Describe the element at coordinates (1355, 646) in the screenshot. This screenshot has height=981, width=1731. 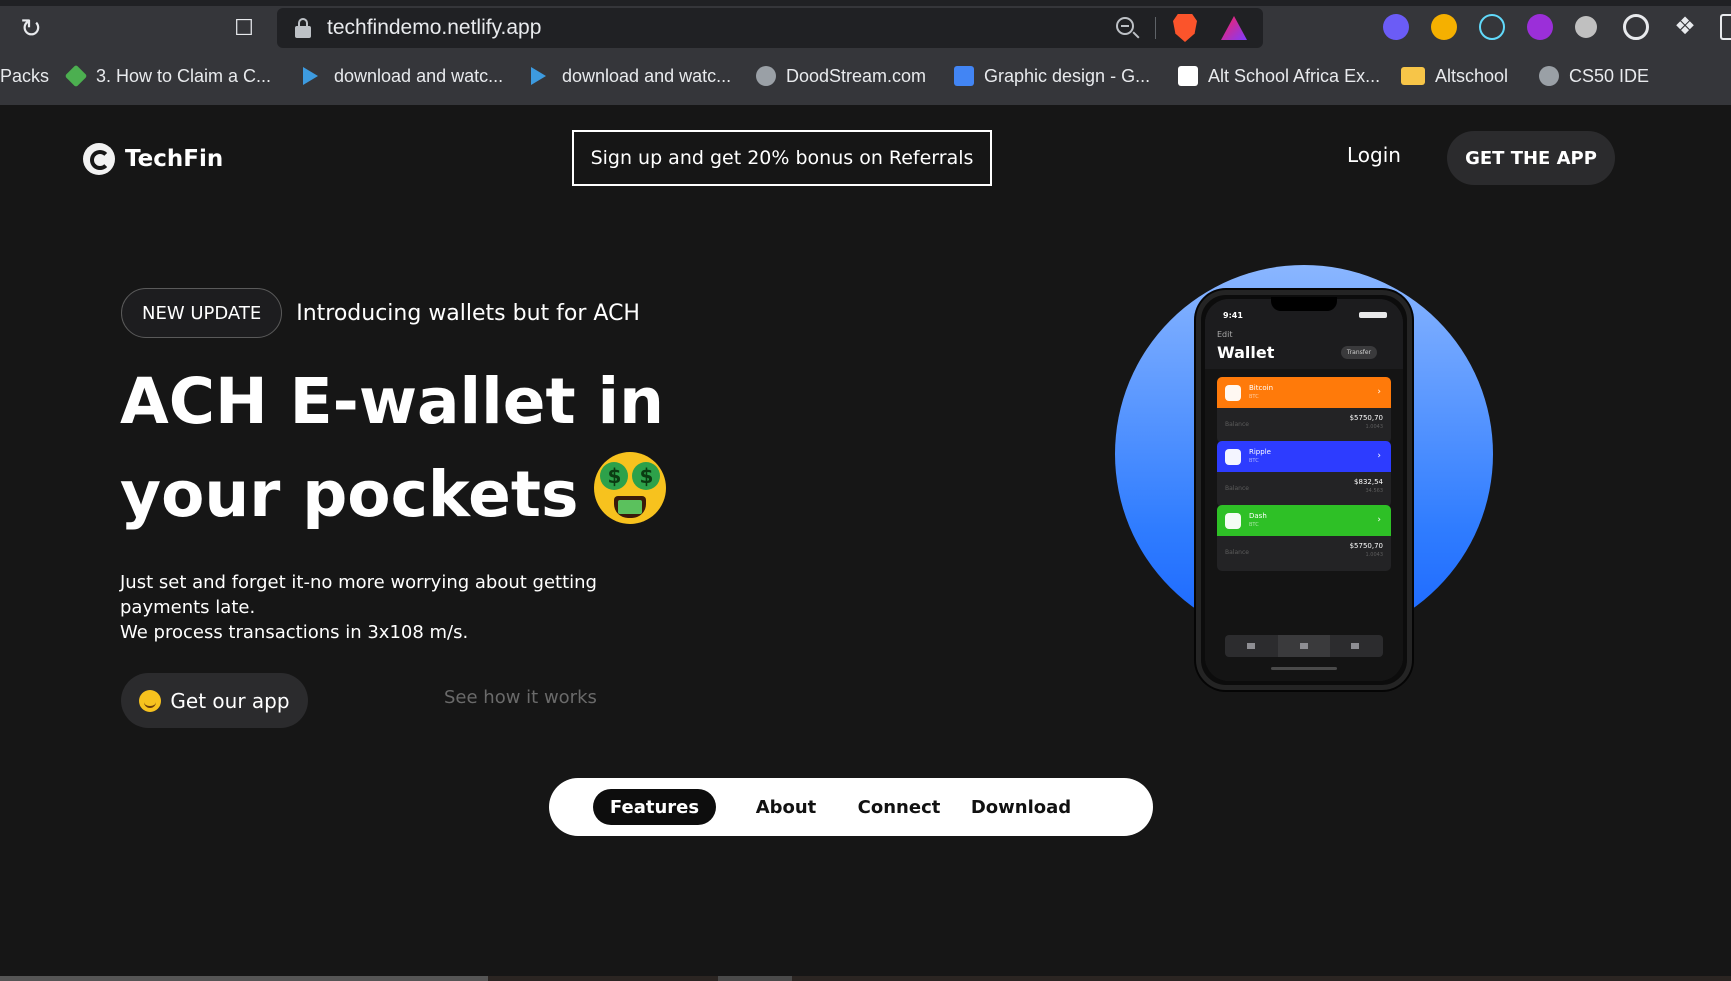
I see `grid-icon` at that location.